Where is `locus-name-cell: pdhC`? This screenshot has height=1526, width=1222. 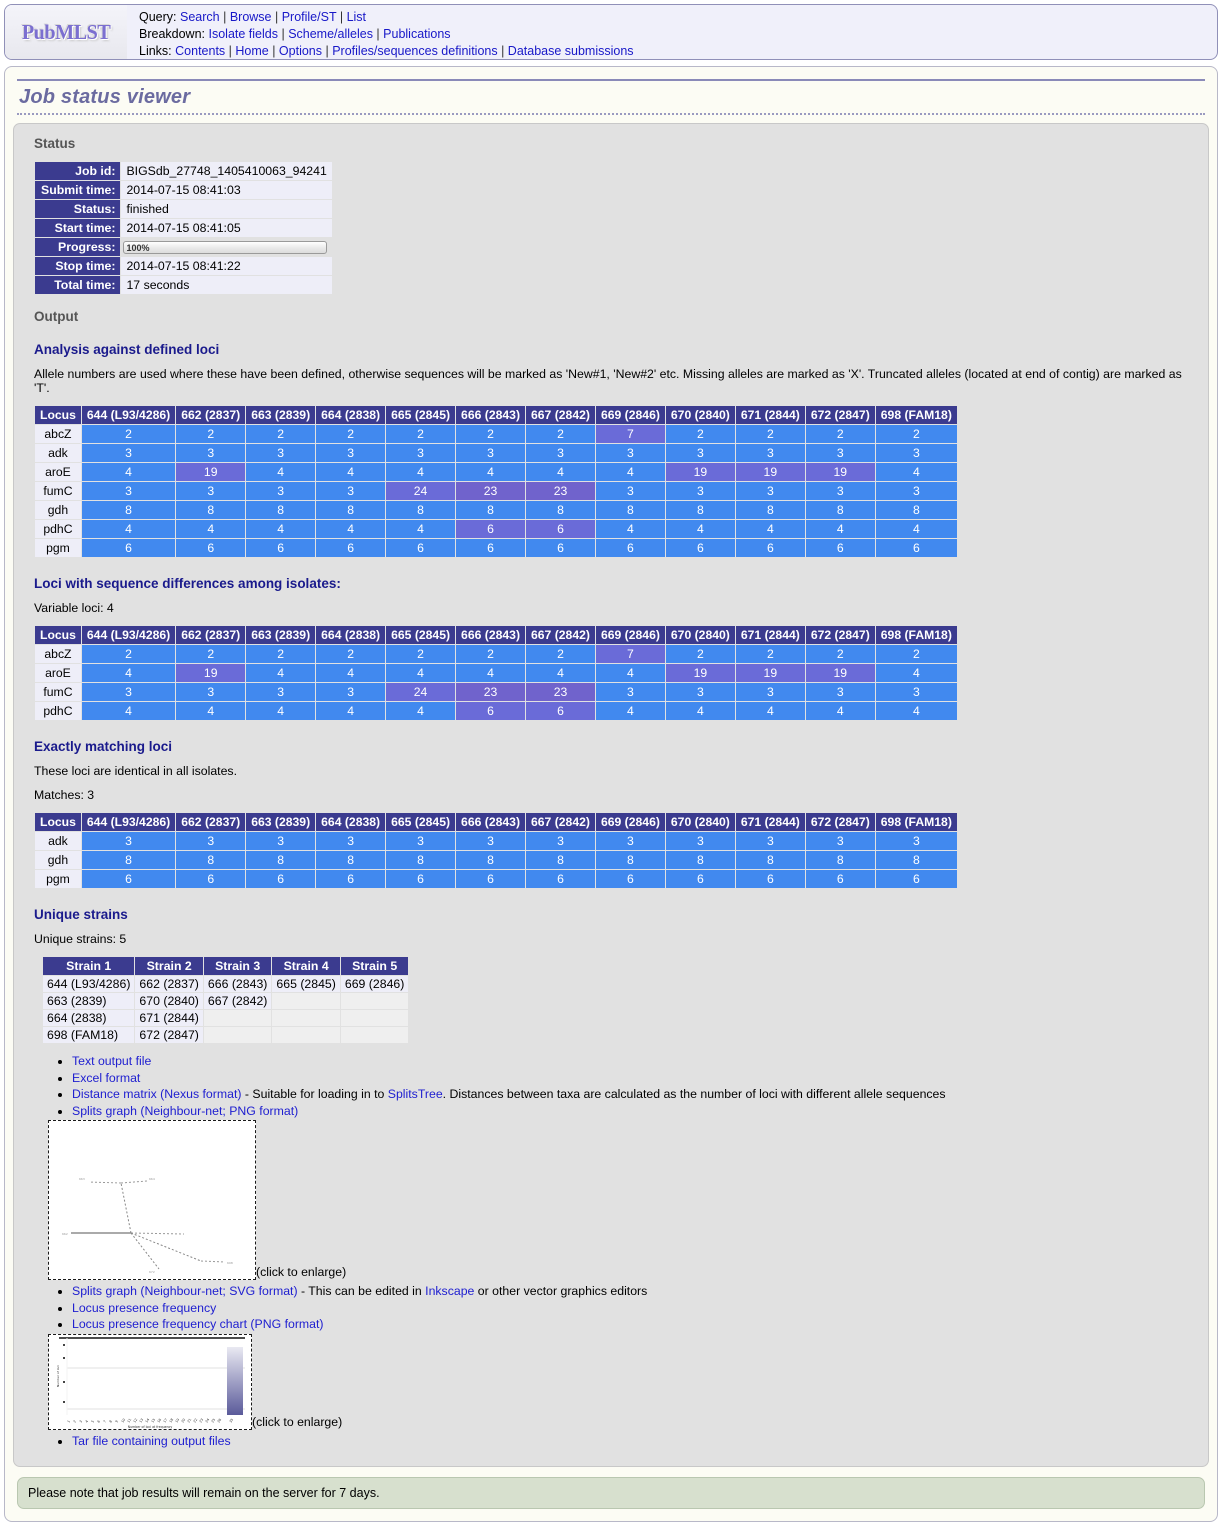
locus-name-cell: pdhC is located at coordinates (58, 529).